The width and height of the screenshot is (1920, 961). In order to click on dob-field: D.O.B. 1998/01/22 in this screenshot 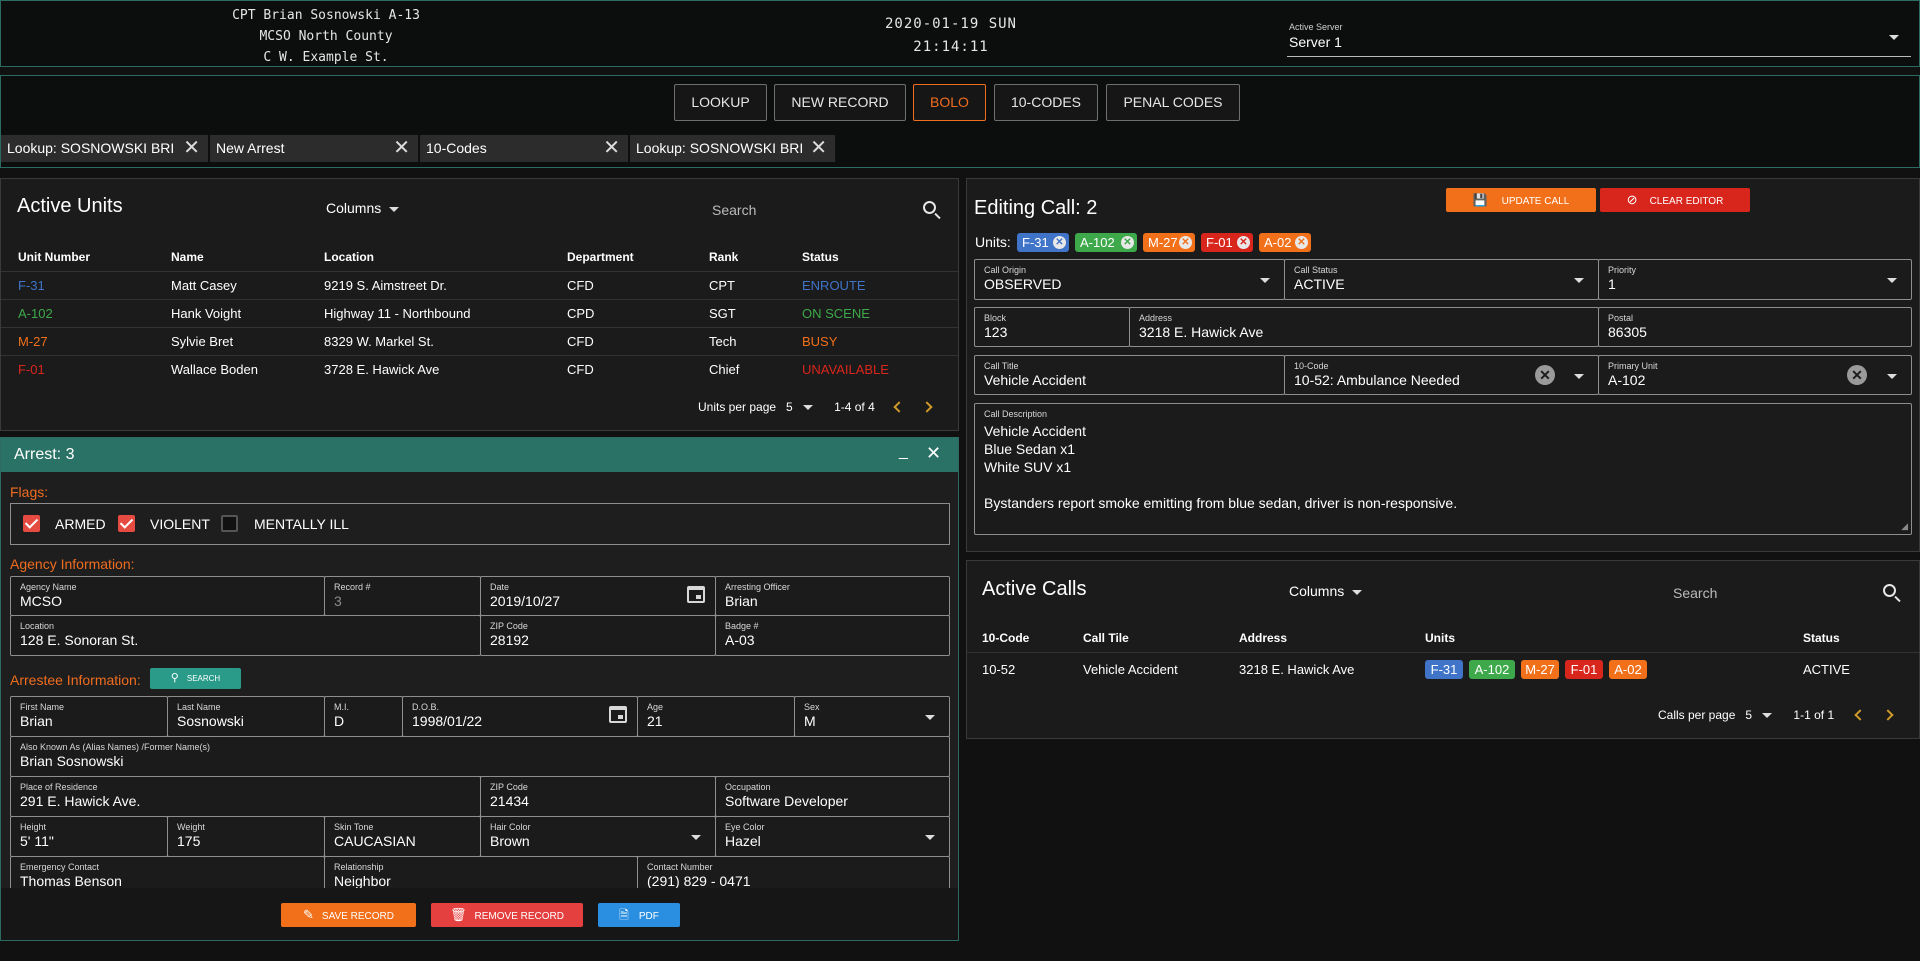, I will do `click(520, 716)`.